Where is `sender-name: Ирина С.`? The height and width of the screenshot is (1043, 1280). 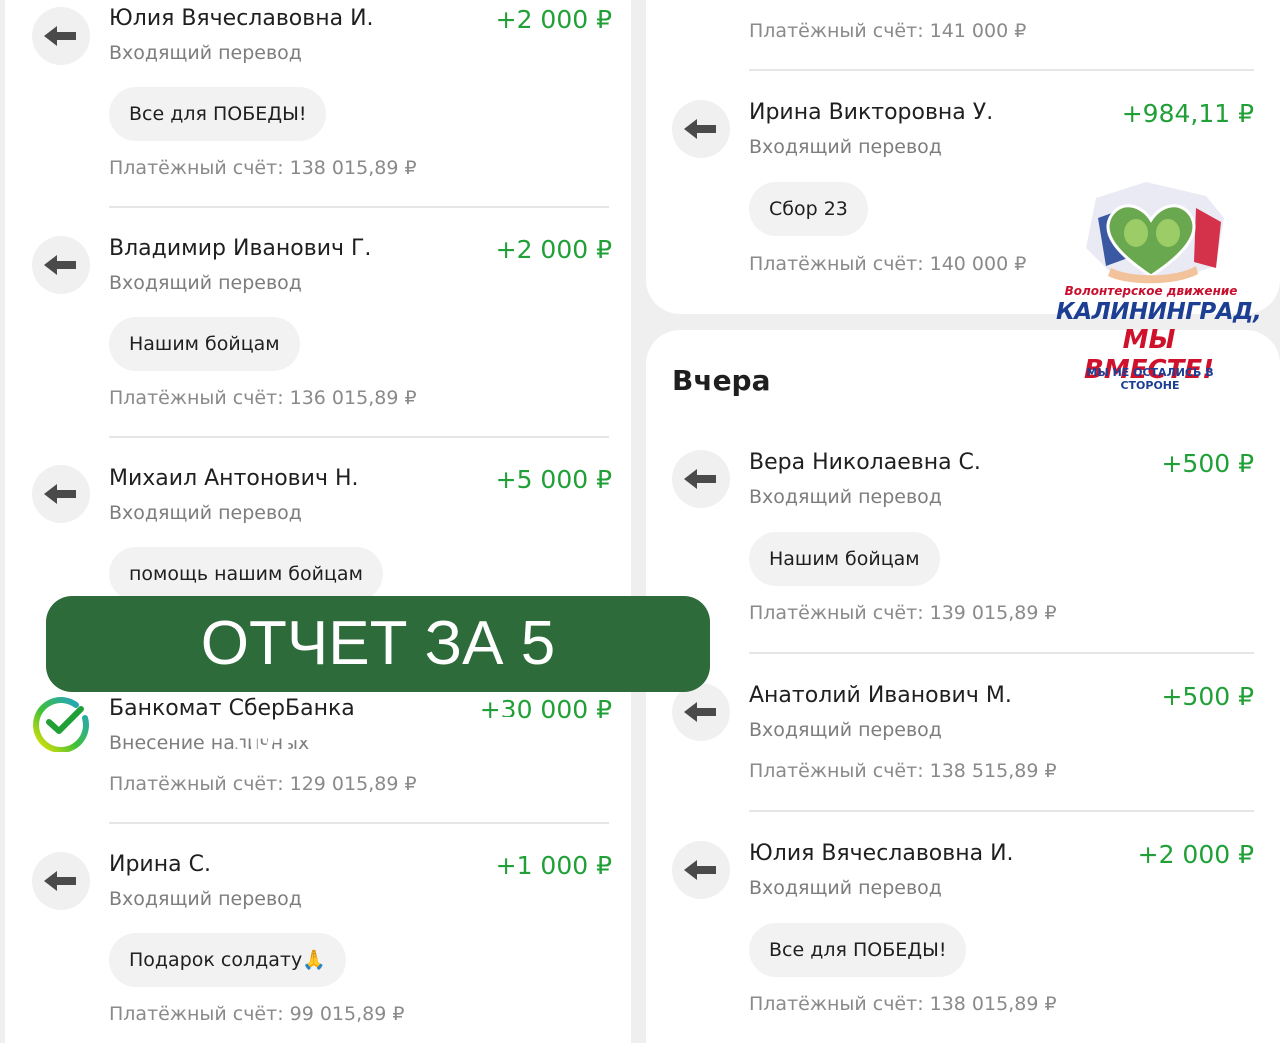 sender-name: Ирина С. is located at coordinates (160, 864).